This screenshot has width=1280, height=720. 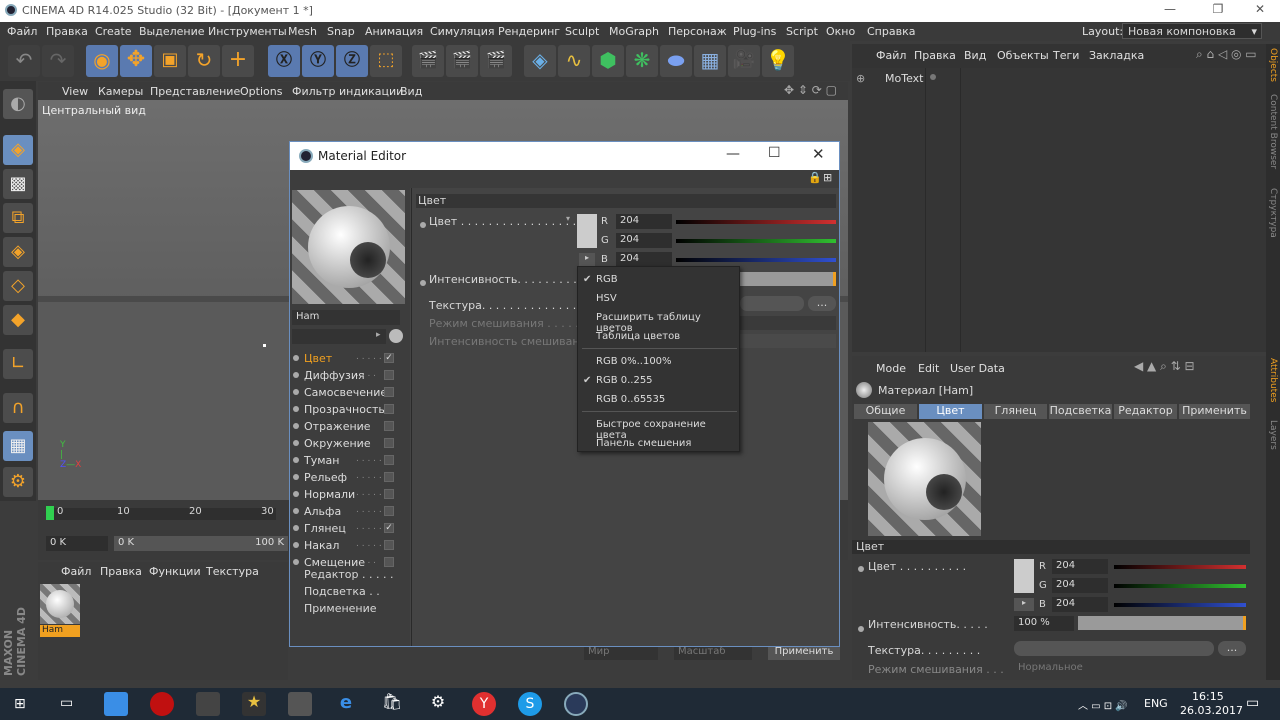 What do you see at coordinates (195, 91) in the screenshot?
I see `vp-menu-display: Представление` at bounding box center [195, 91].